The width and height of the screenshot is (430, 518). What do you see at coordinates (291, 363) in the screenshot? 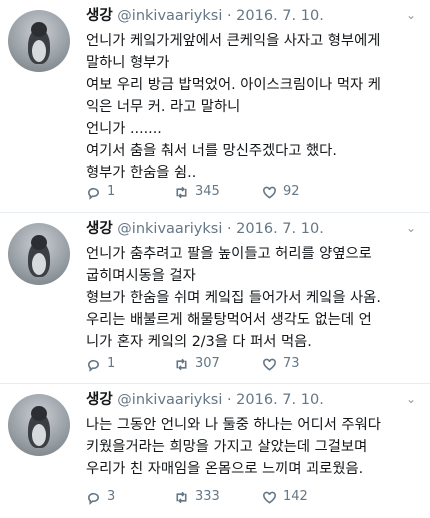
I see `like-count: 73` at bounding box center [291, 363].